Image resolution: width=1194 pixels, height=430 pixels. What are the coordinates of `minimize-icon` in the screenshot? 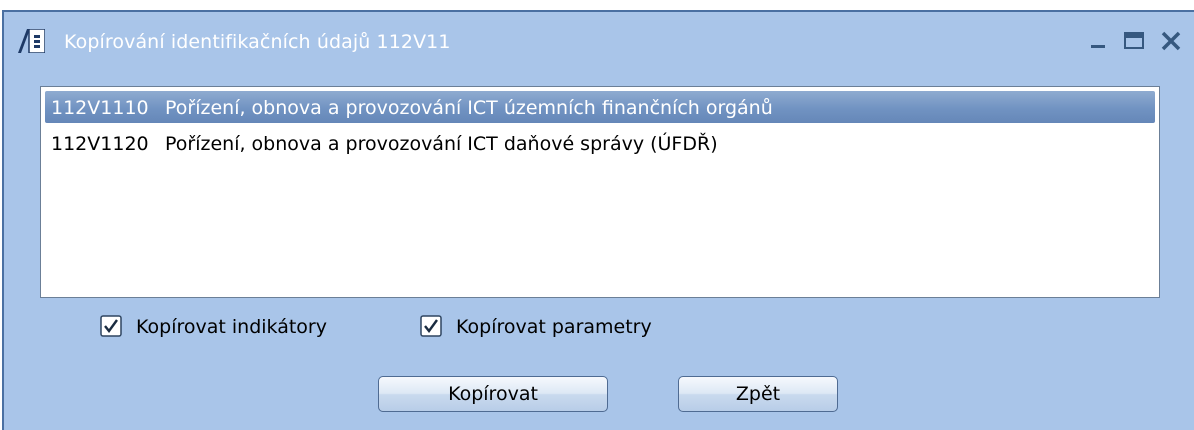 It's located at (1099, 50).